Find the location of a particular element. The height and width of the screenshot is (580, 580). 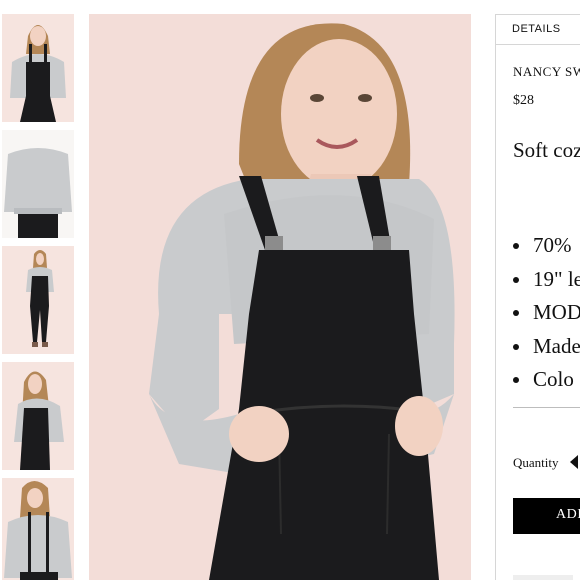

feature-item: Made is located at coordinates (546, 347).